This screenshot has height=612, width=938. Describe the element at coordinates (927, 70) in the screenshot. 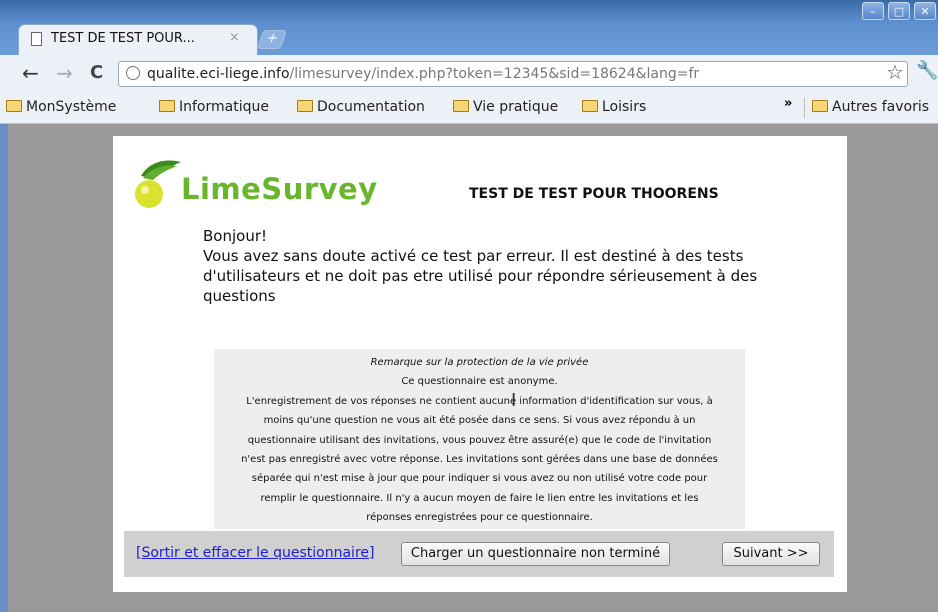

I see `wrench-menu-icon: 🔧` at that location.